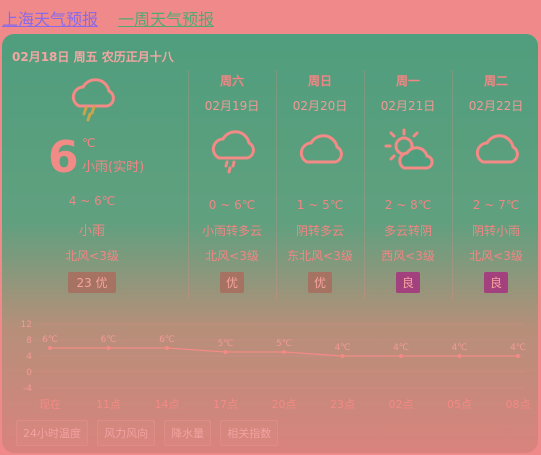 The height and width of the screenshot is (455, 541). Describe the element at coordinates (319, 81) in the screenshot. I see `forecast-weekday: 周日` at that location.